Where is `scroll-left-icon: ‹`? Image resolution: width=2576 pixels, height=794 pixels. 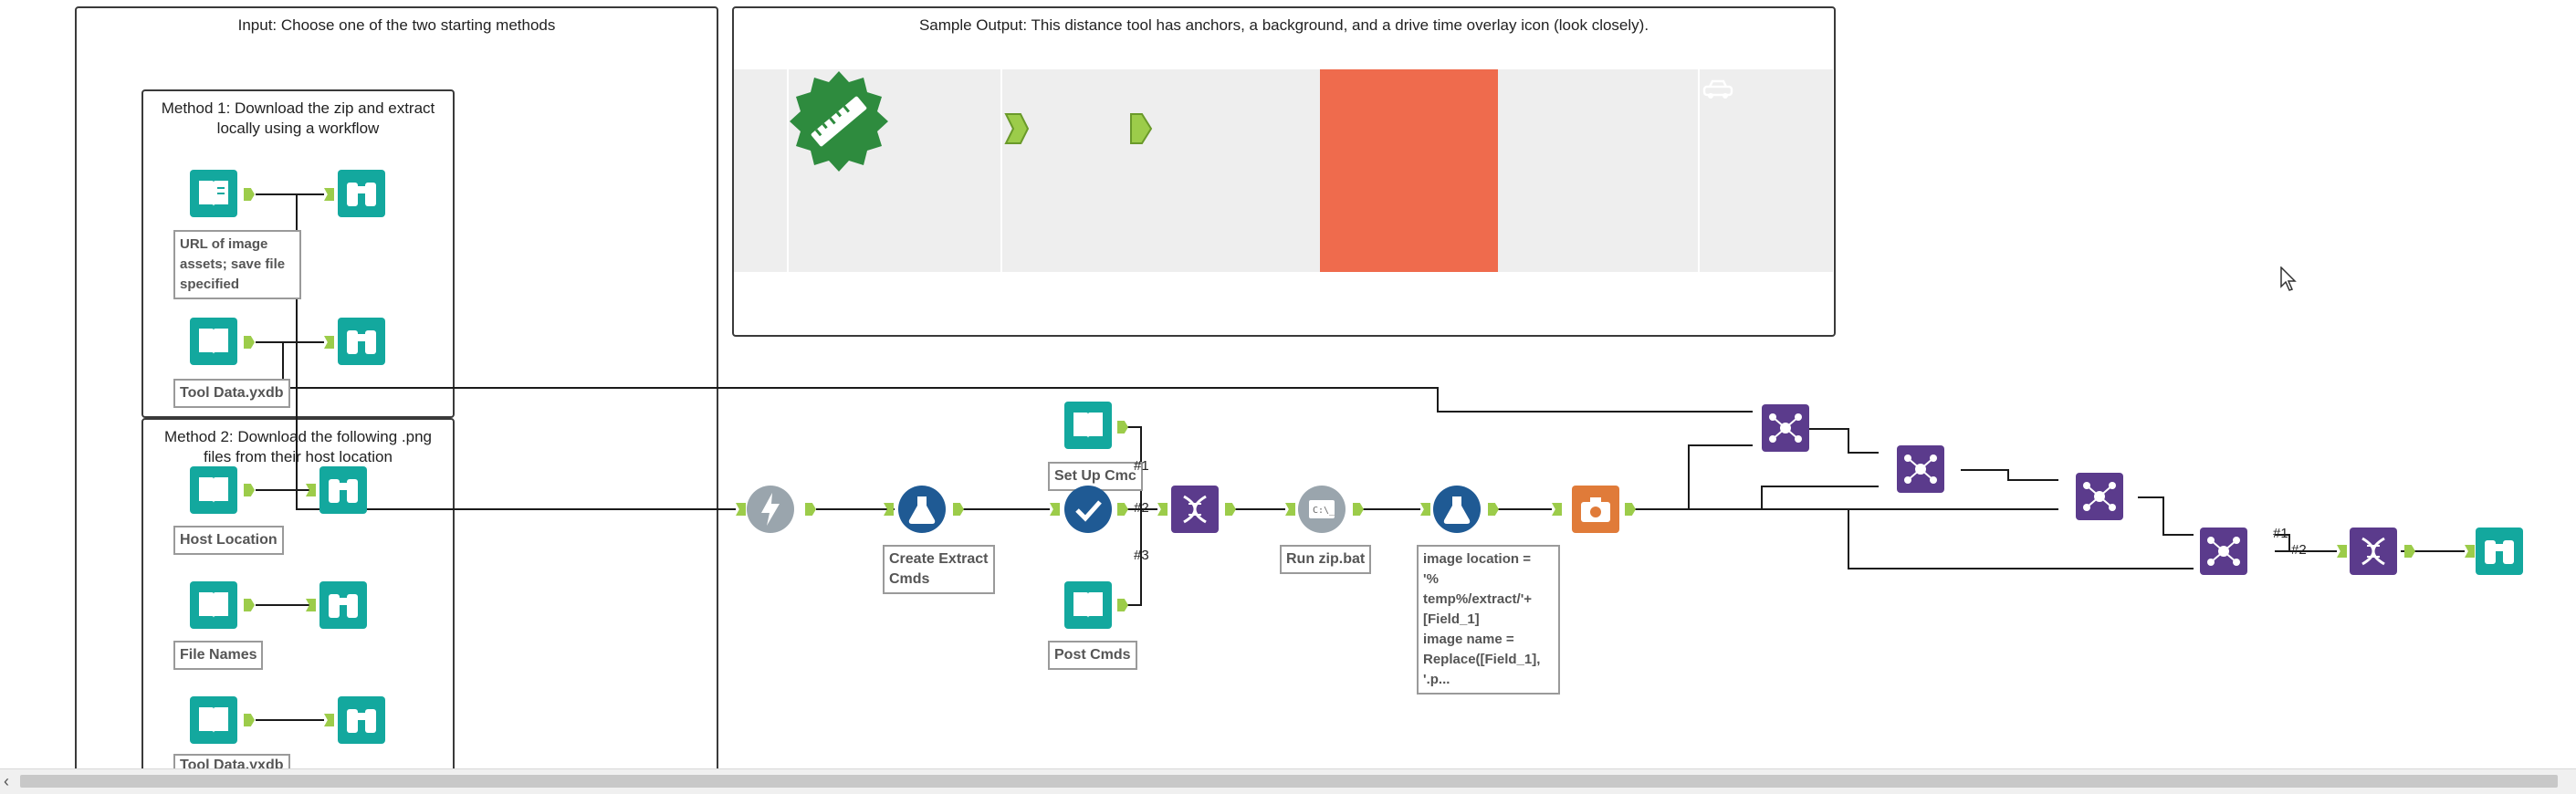
scroll-left-icon: ‹ is located at coordinates (6, 782).